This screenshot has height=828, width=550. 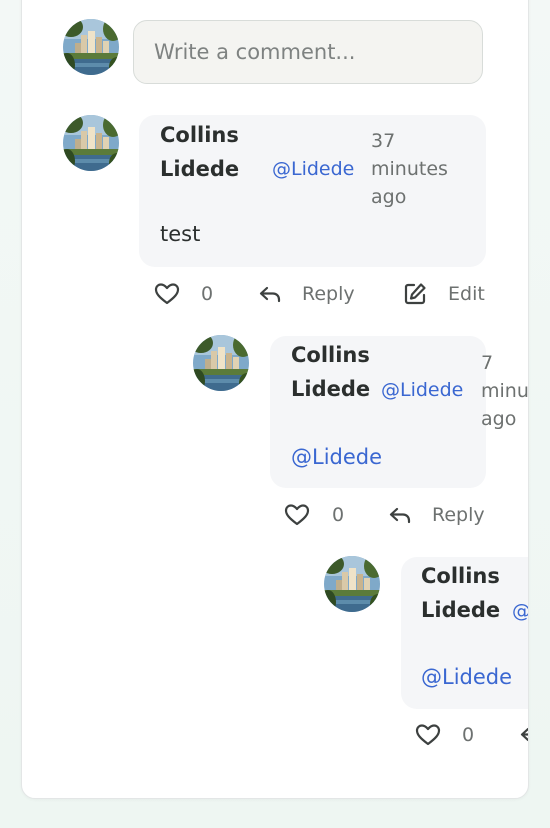 I want to click on current-user-avatar, so click(x=91, y=47).